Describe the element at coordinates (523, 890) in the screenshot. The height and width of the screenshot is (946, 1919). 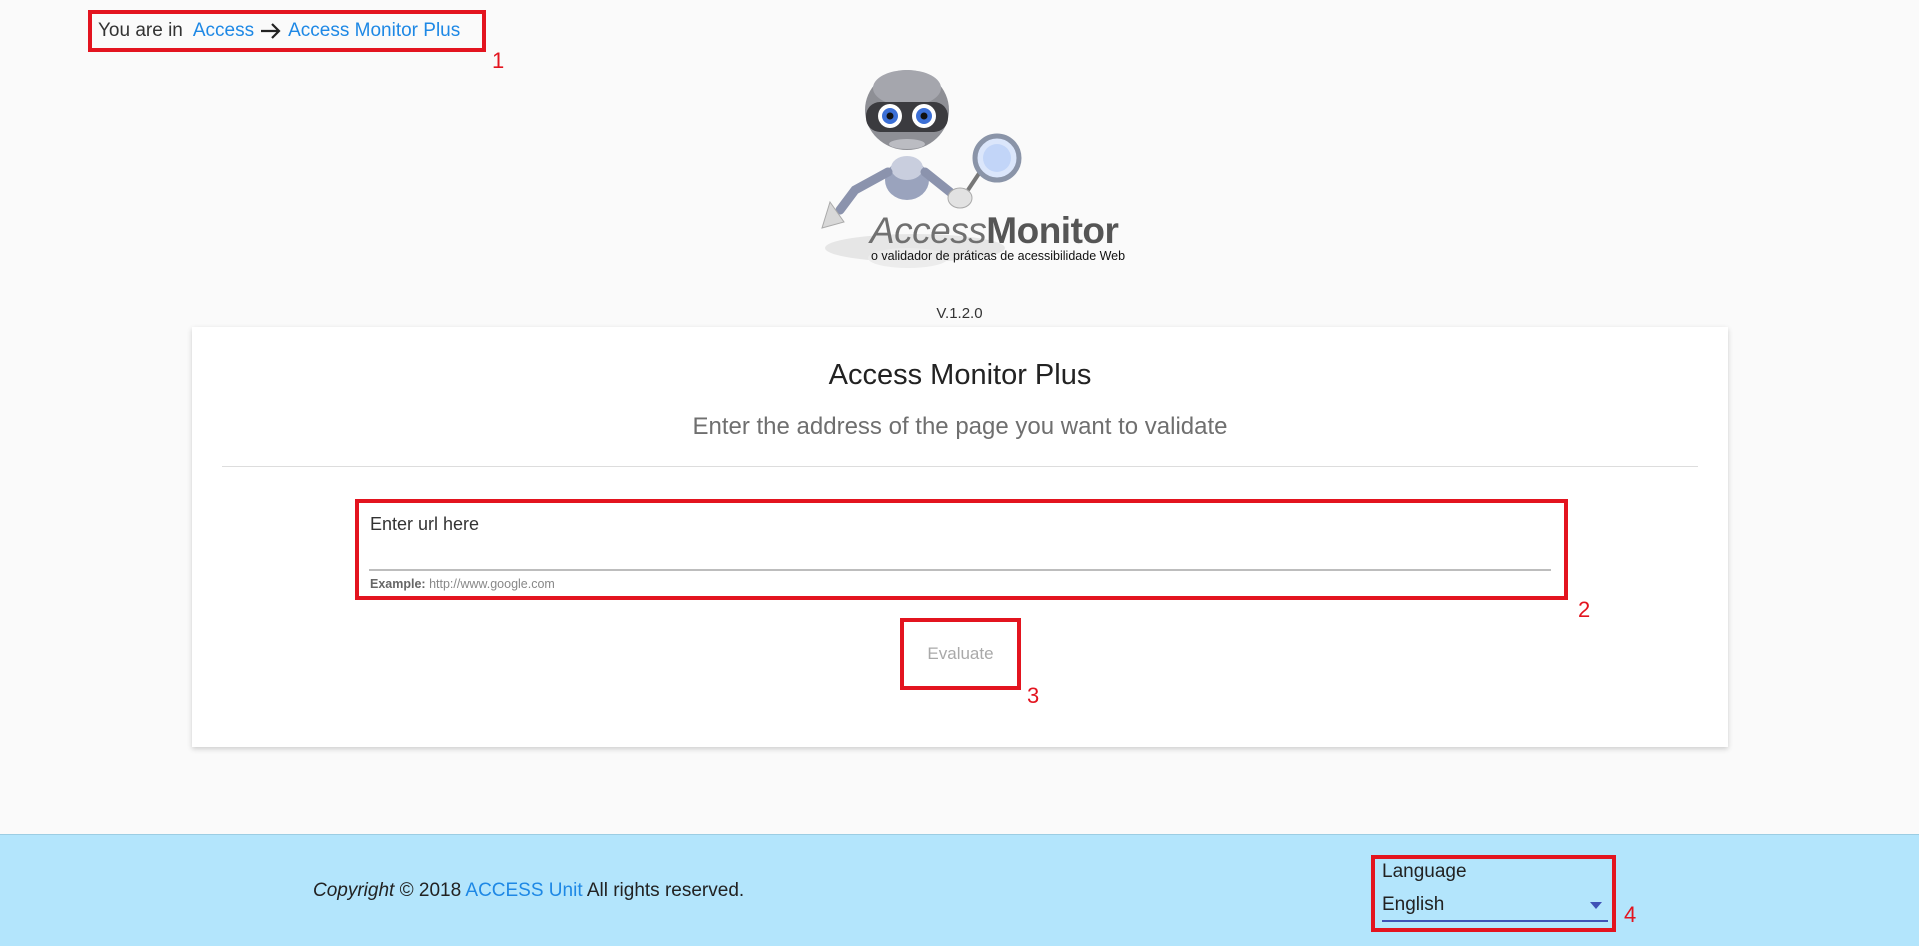
I see `access-unit-link: ACCESS Unit` at that location.